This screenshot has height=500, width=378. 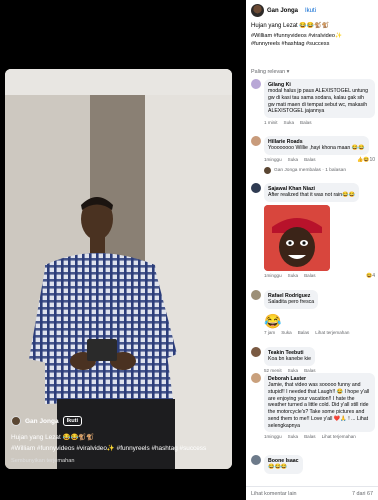 What do you see at coordinates (270, 72) in the screenshot?
I see `comment-sort-dropdown: Paling relevan ▾` at bounding box center [270, 72].